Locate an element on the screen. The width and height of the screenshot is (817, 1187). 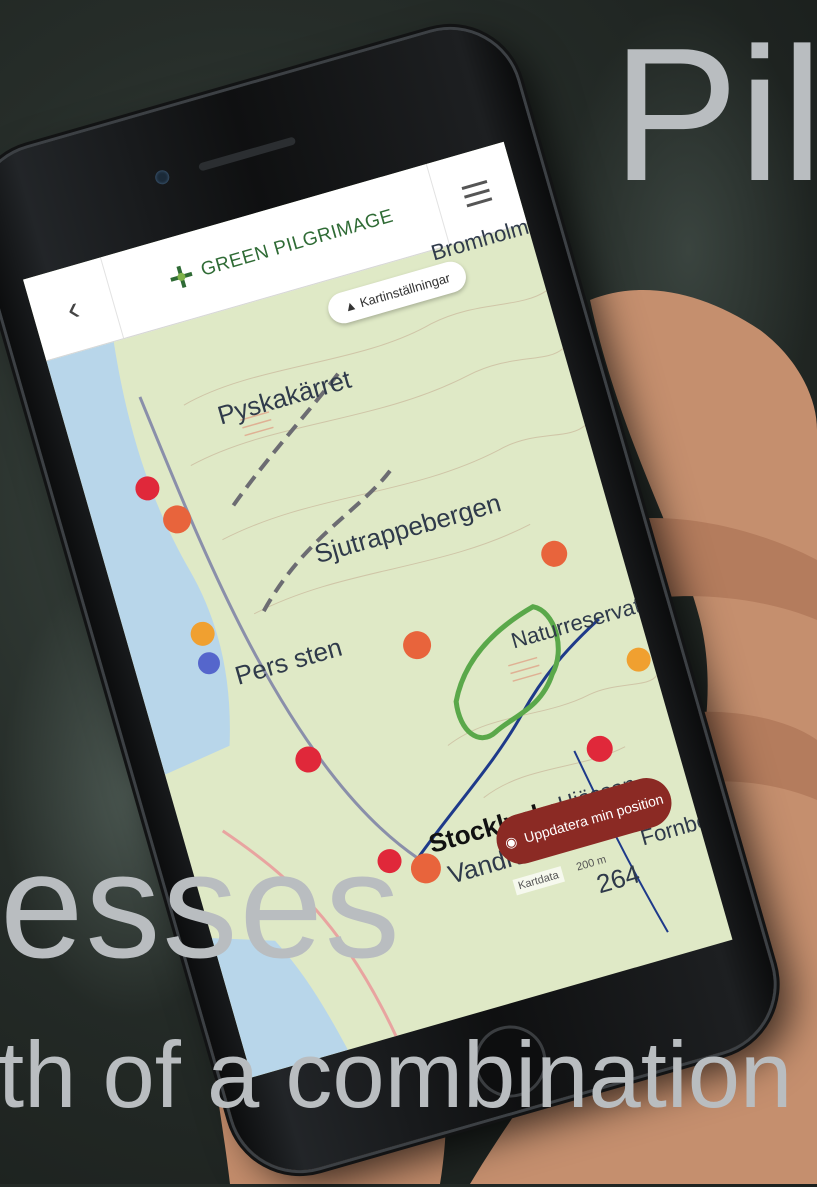
front-camera-icon is located at coordinates (162, 177).